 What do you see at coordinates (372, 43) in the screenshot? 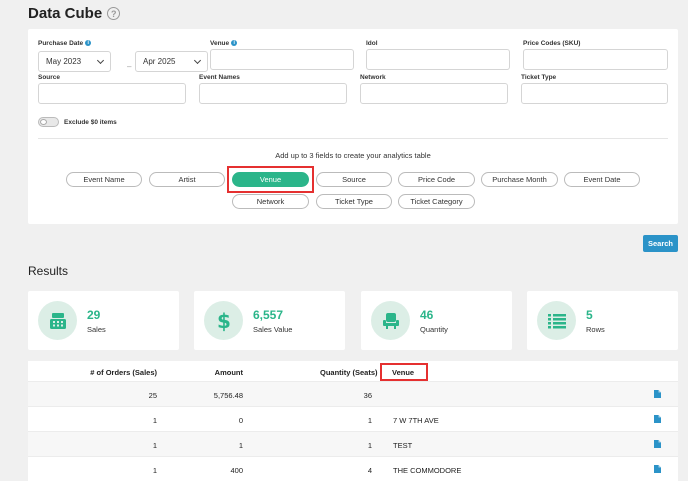
I see `idol-label: Idol` at bounding box center [372, 43].